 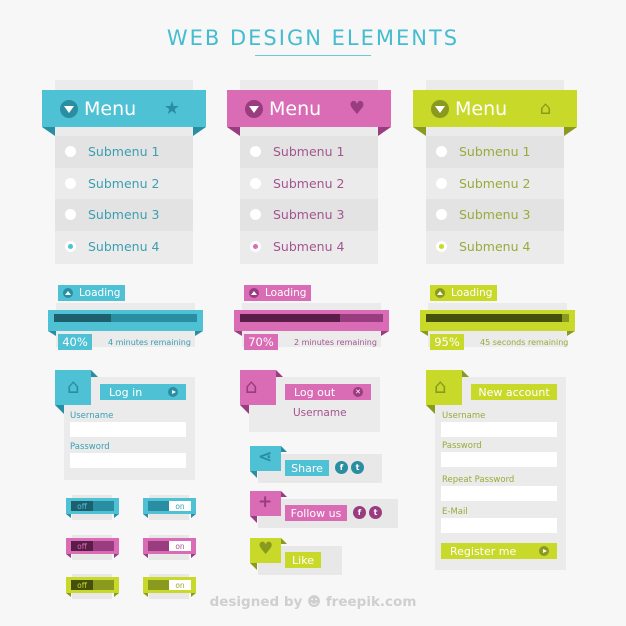 I want to click on submenu-label: Submenu 3, so click(x=495, y=215).